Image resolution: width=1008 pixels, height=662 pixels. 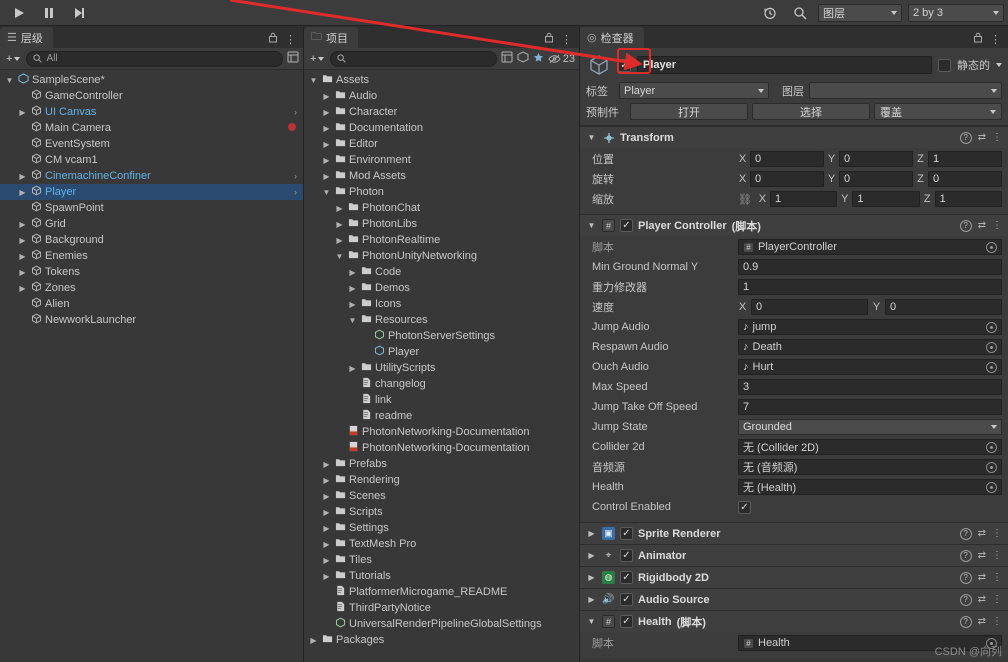 What do you see at coordinates (441, 288) in the screenshot?
I see `project-item-demos: ▶ Demos` at bounding box center [441, 288].